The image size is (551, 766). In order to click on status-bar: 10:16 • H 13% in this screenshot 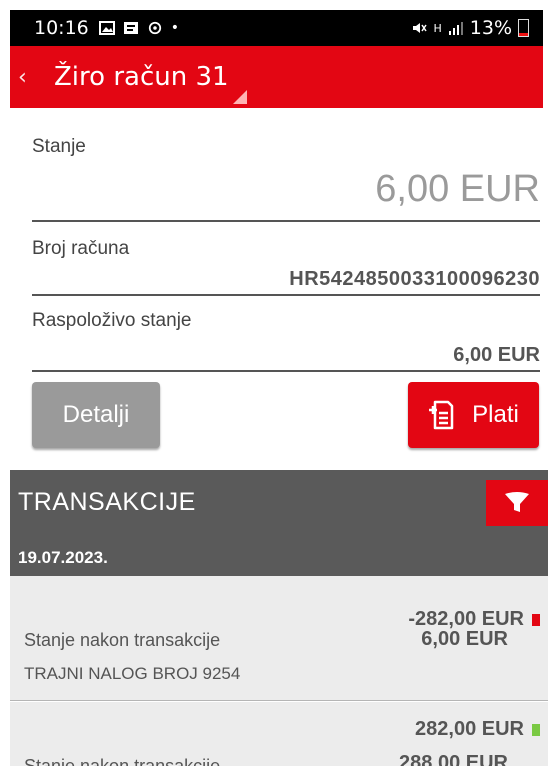, I will do `click(276, 28)`.